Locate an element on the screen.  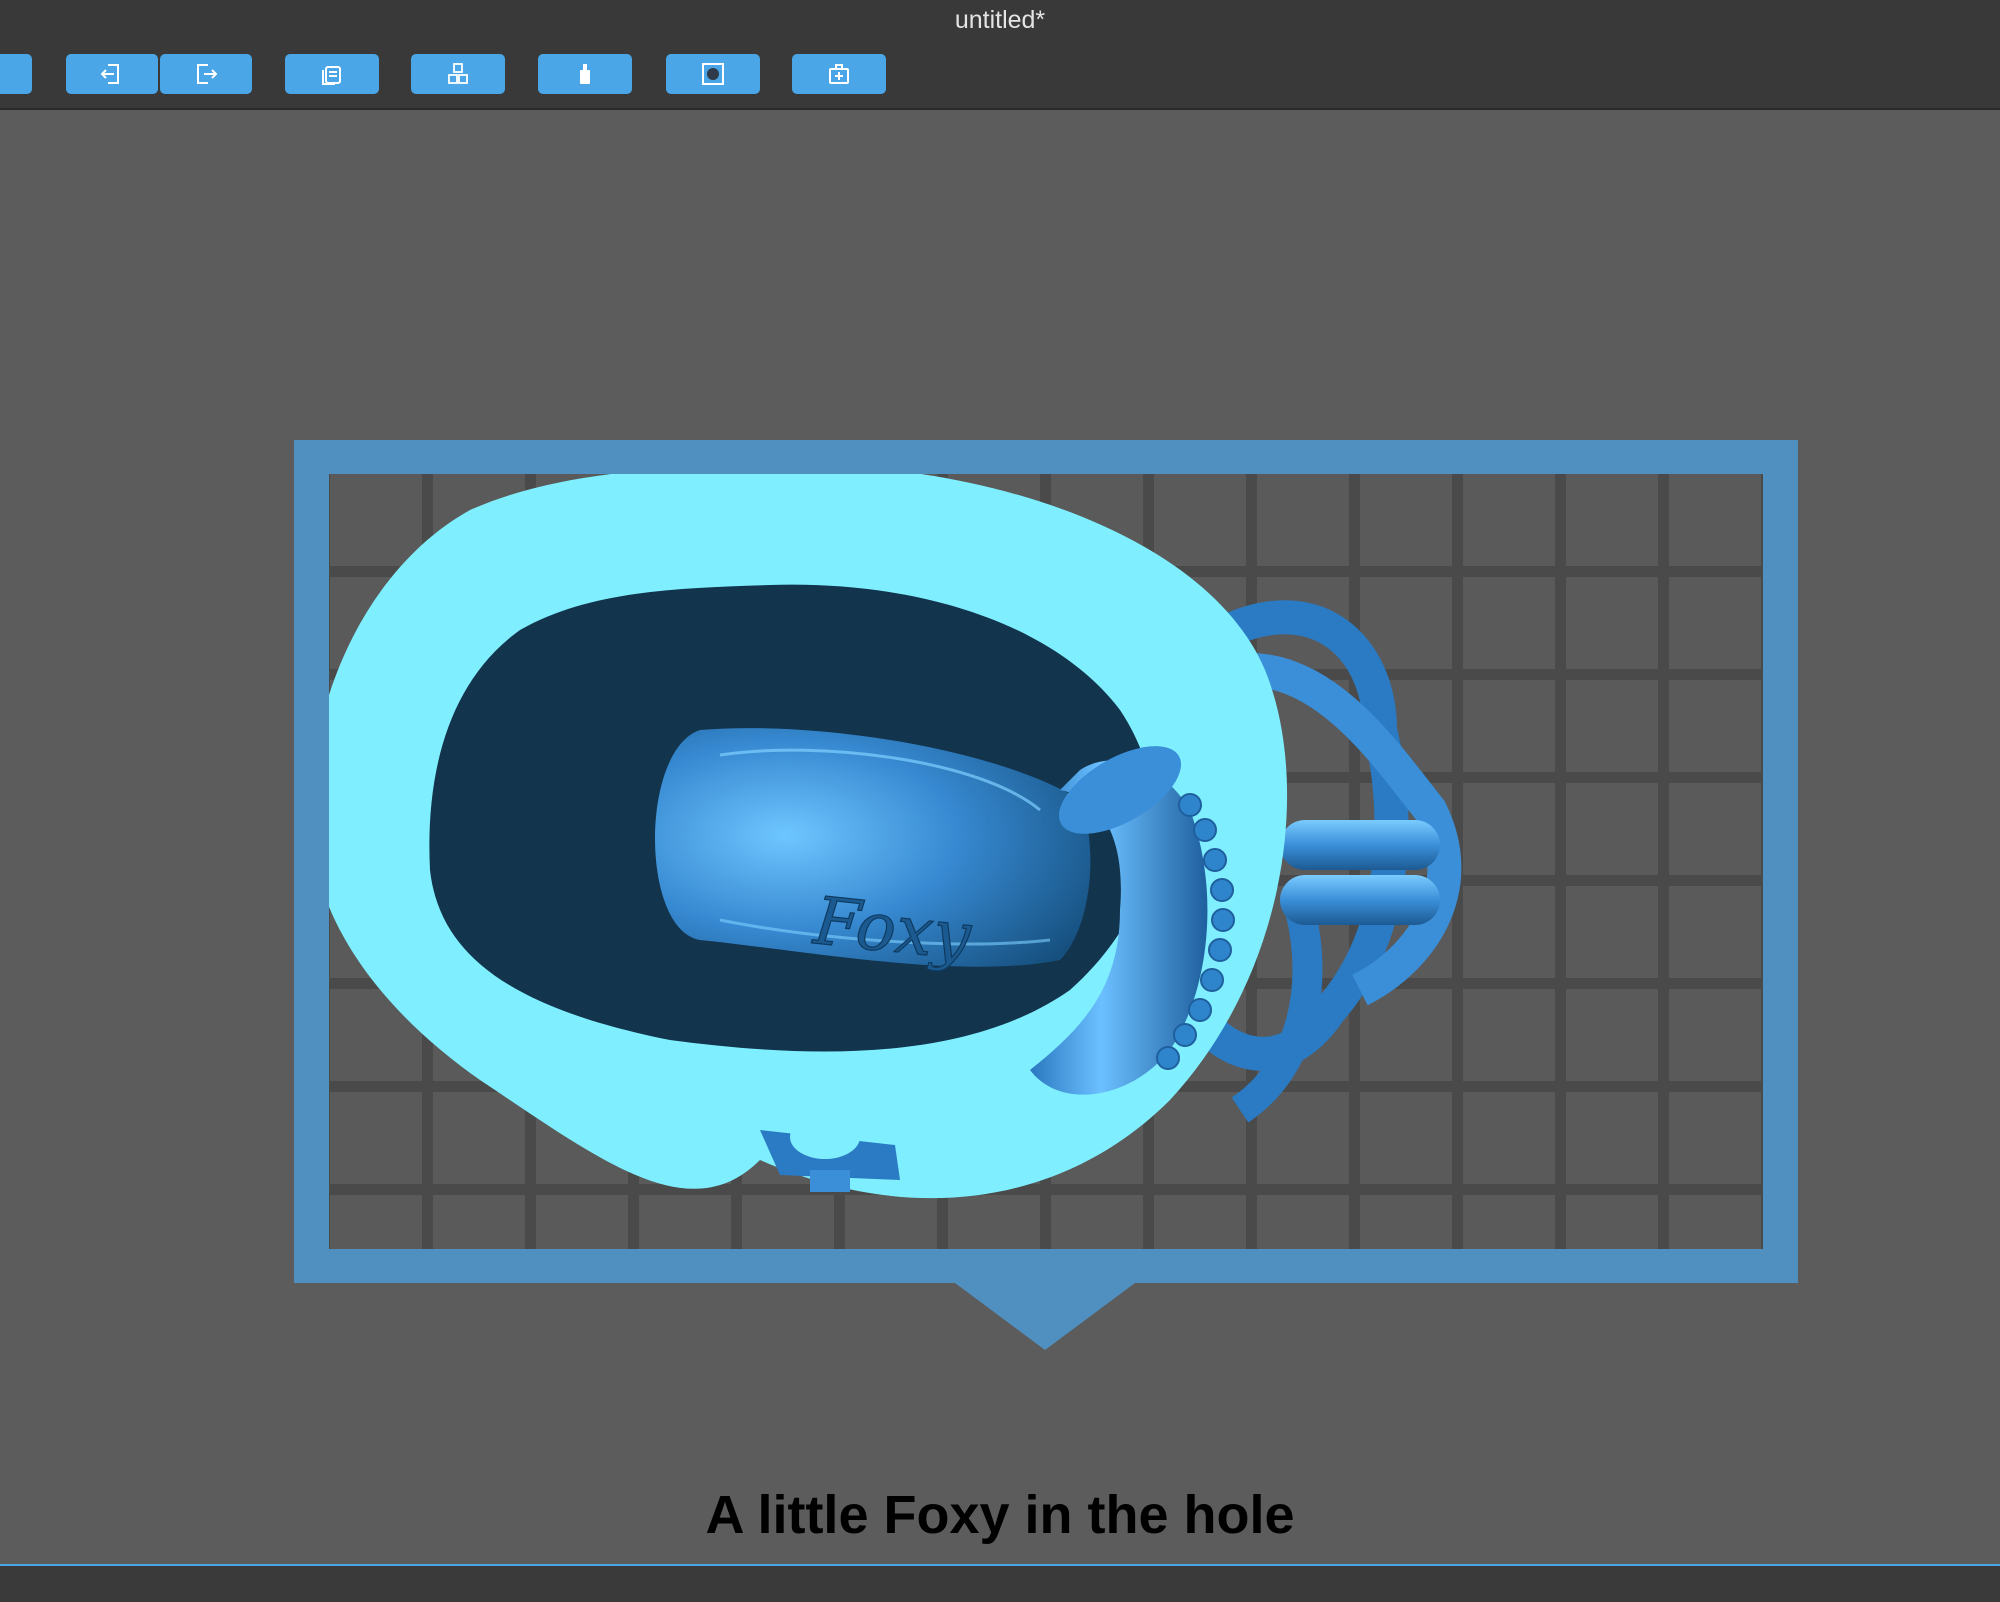
engraved-text: Foxy is located at coordinates (892, 928).